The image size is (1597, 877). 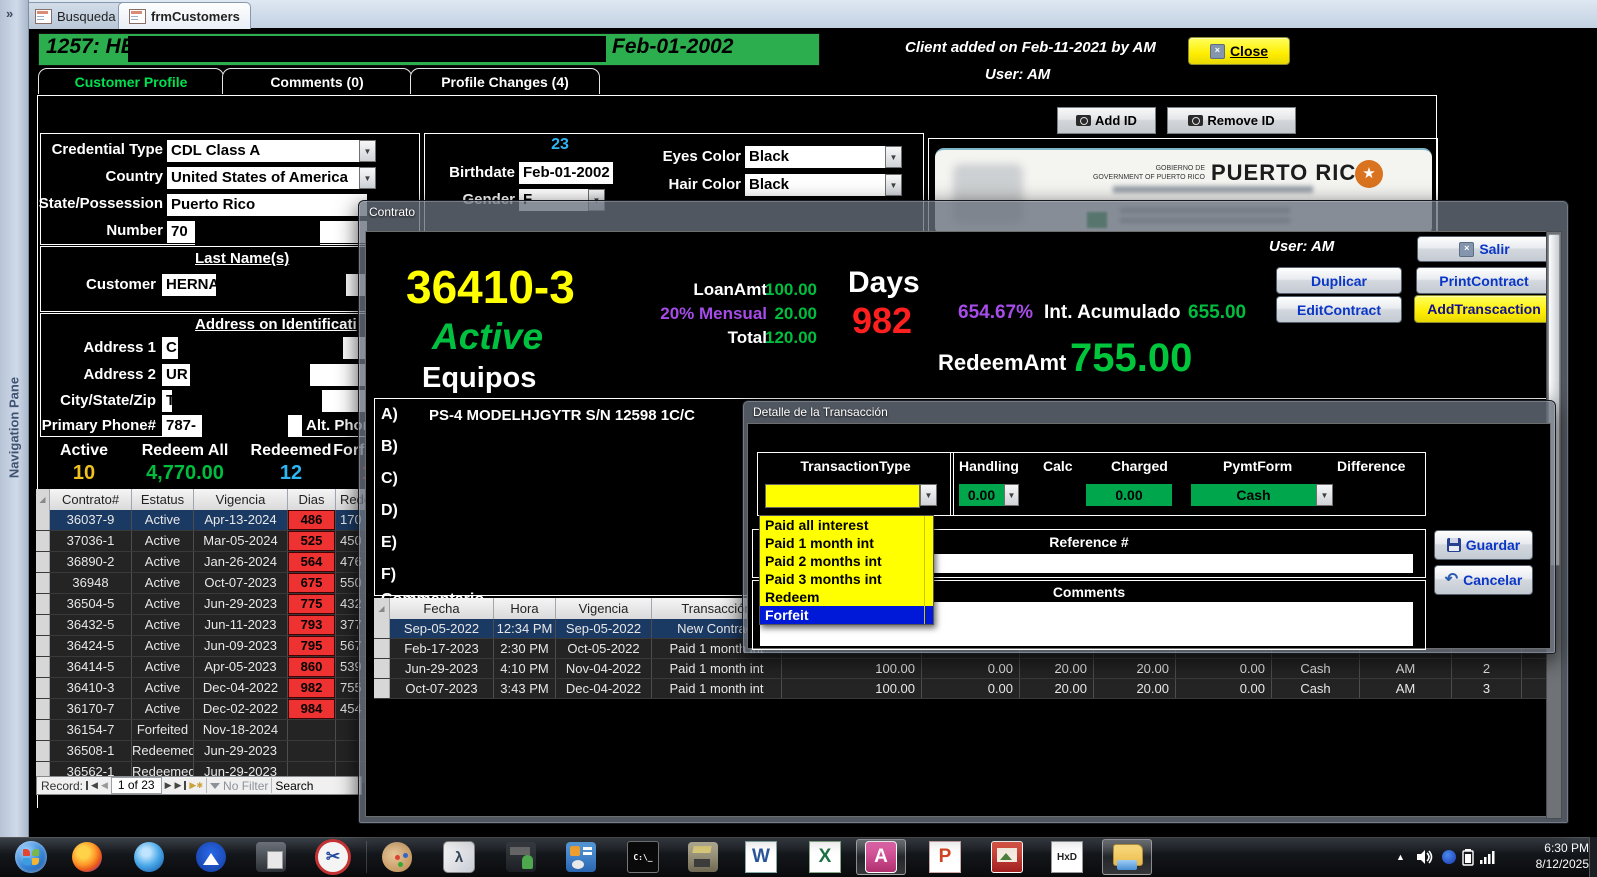 What do you see at coordinates (91, 583) in the screenshot?
I see `cell-contrato: 36948` at bounding box center [91, 583].